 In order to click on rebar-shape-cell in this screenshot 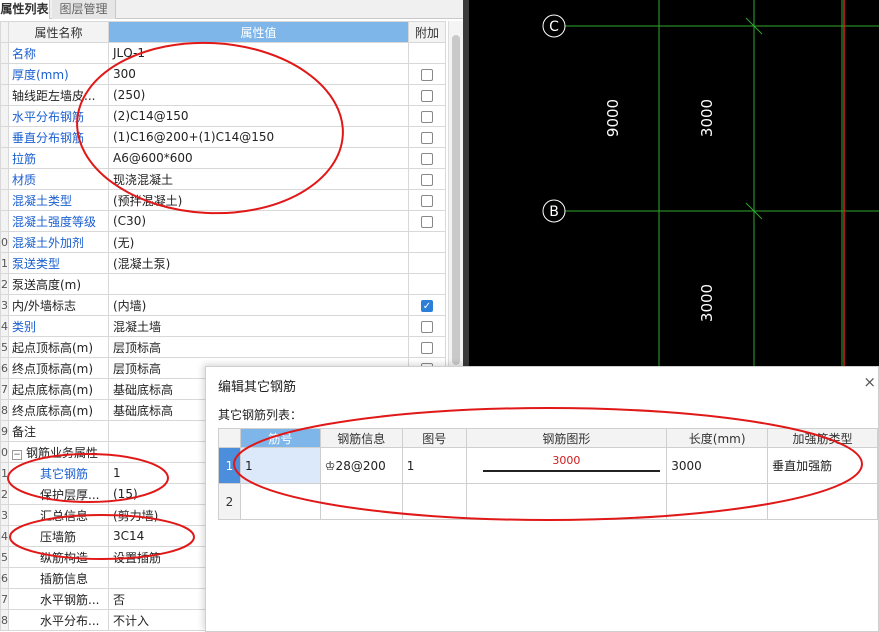, I will do `click(566, 501)`.